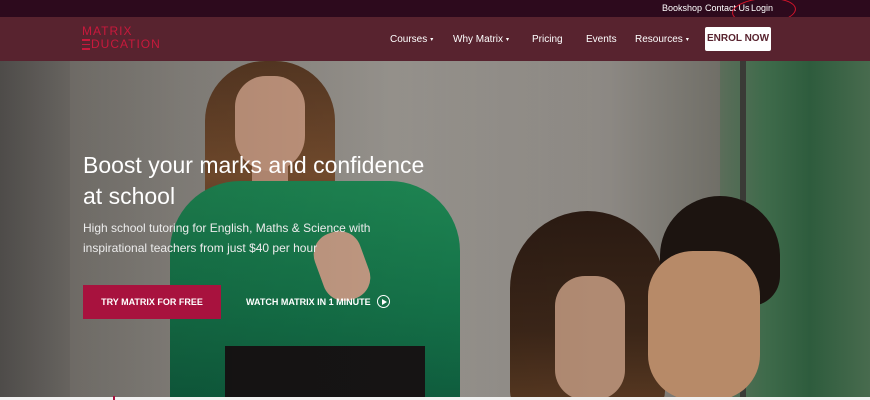 The height and width of the screenshot is (400, 870). Describe the element at coordinates (383, 302) in the screenshot. I see `play-circle-icon` at that location.